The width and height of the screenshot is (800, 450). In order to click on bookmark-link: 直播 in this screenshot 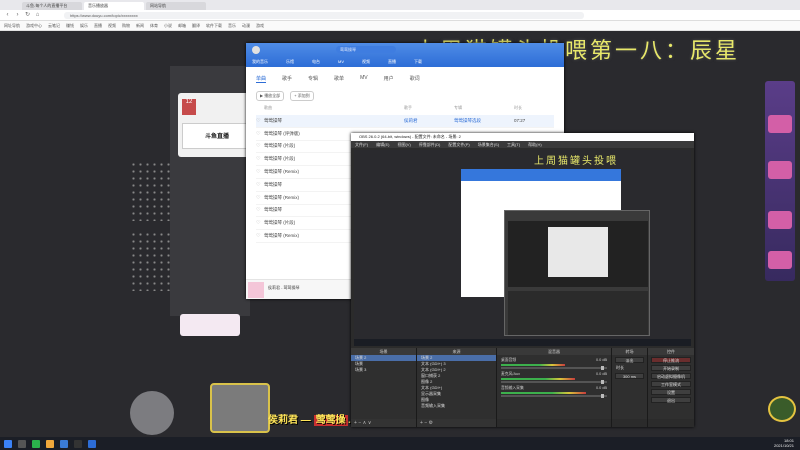, I will do `click(98, 26)`.